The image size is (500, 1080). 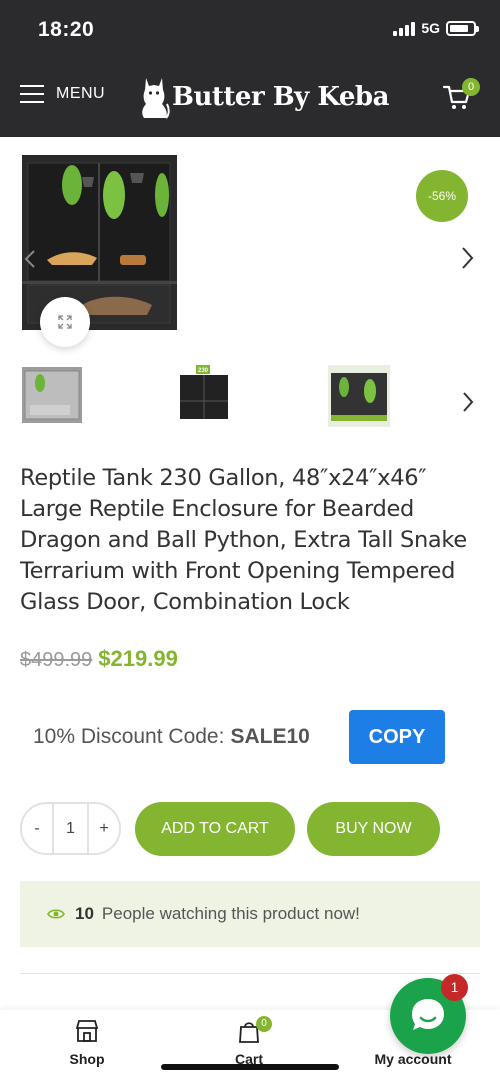 What do you see at coordinates (250, 1067) in the screenshot?
I see `home-indicator` at bounding box center [250, 1067].